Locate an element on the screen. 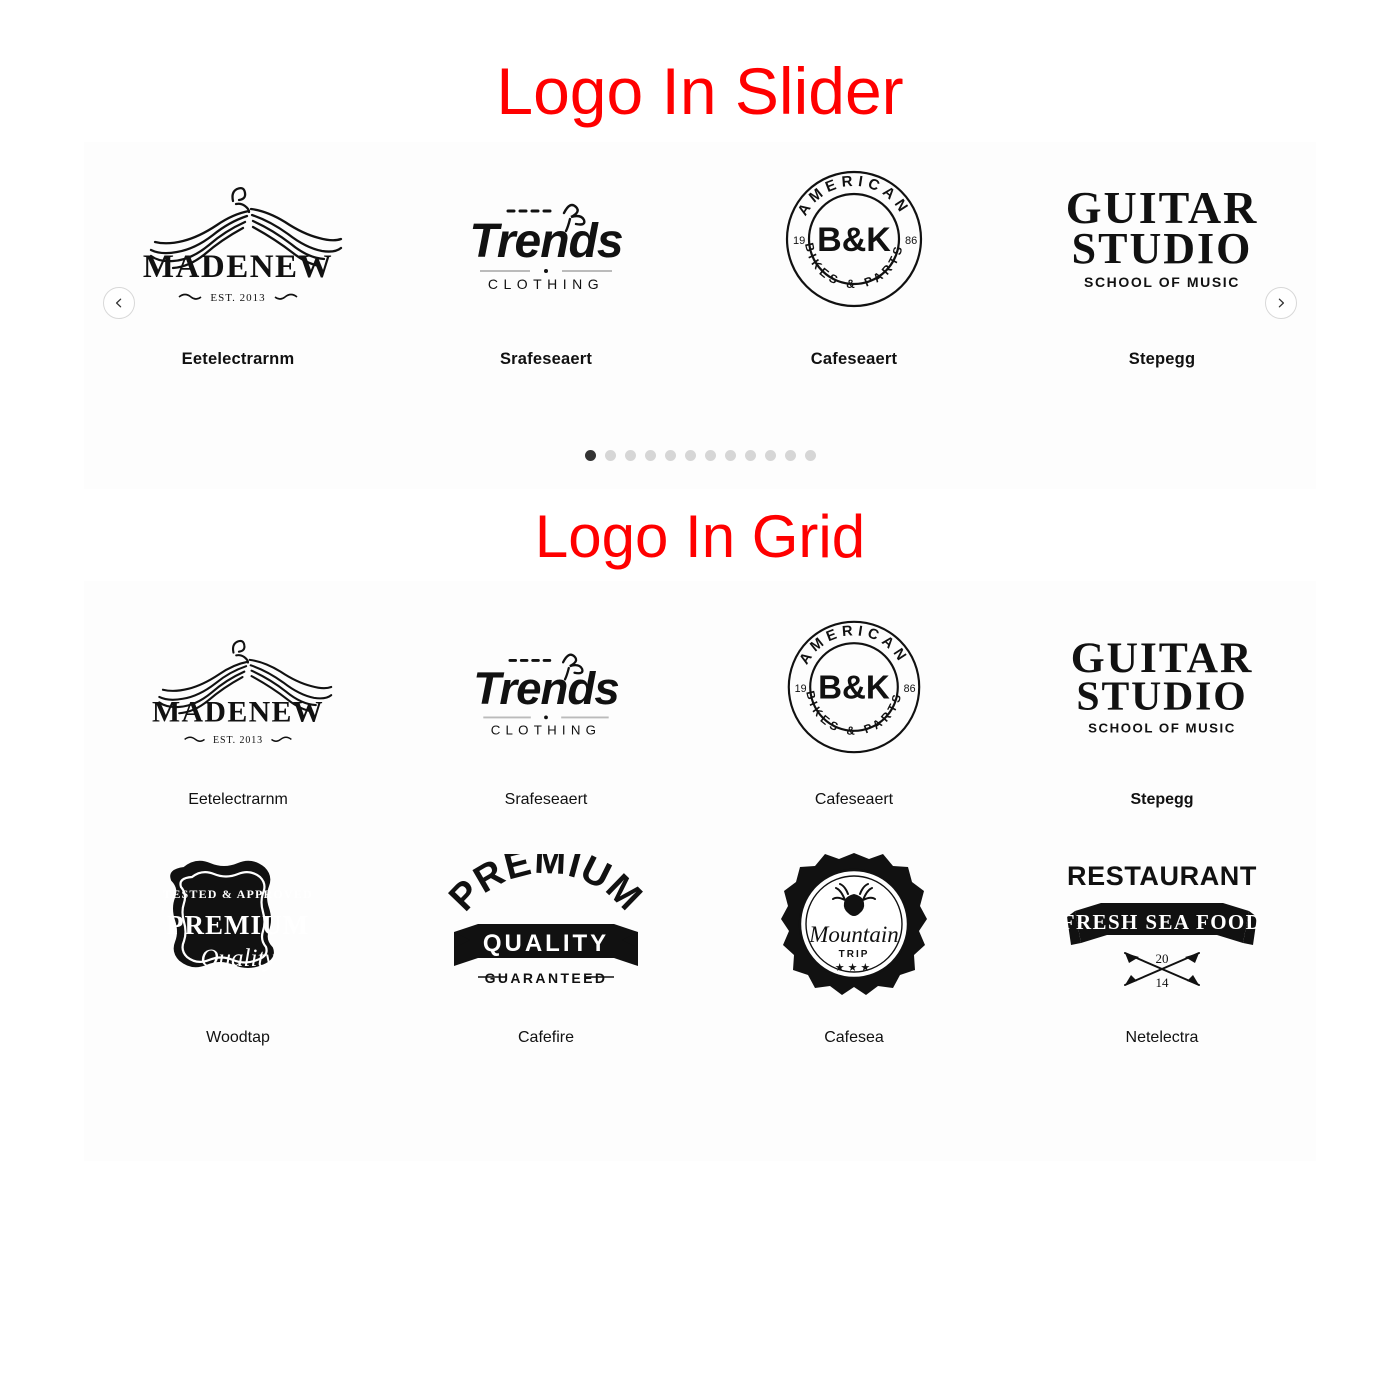  premium-quality-badge-logo: TESTED & APPROVED PREMIUM Quality is located at coordinates (238, 925).